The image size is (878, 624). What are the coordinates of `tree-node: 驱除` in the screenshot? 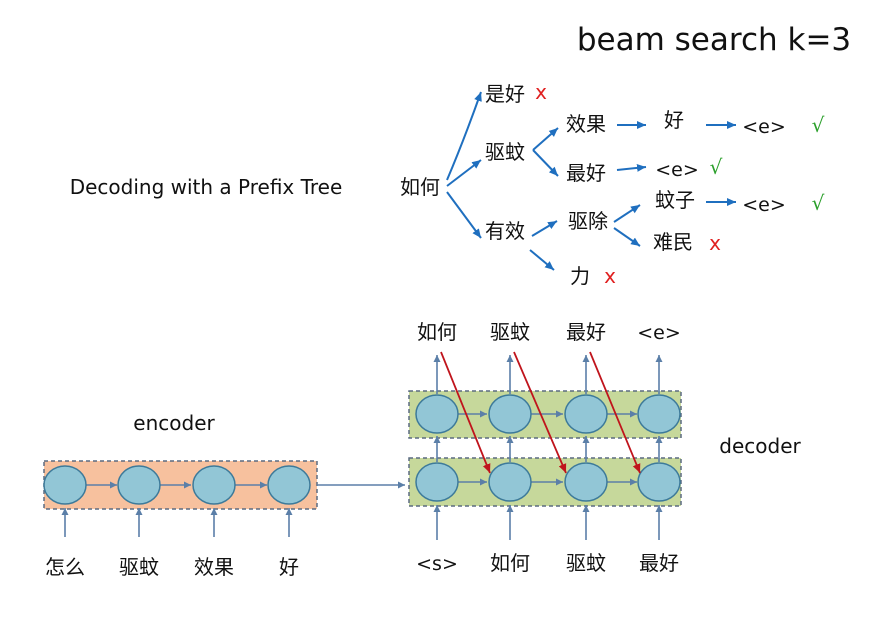 It's located at (588, 221).